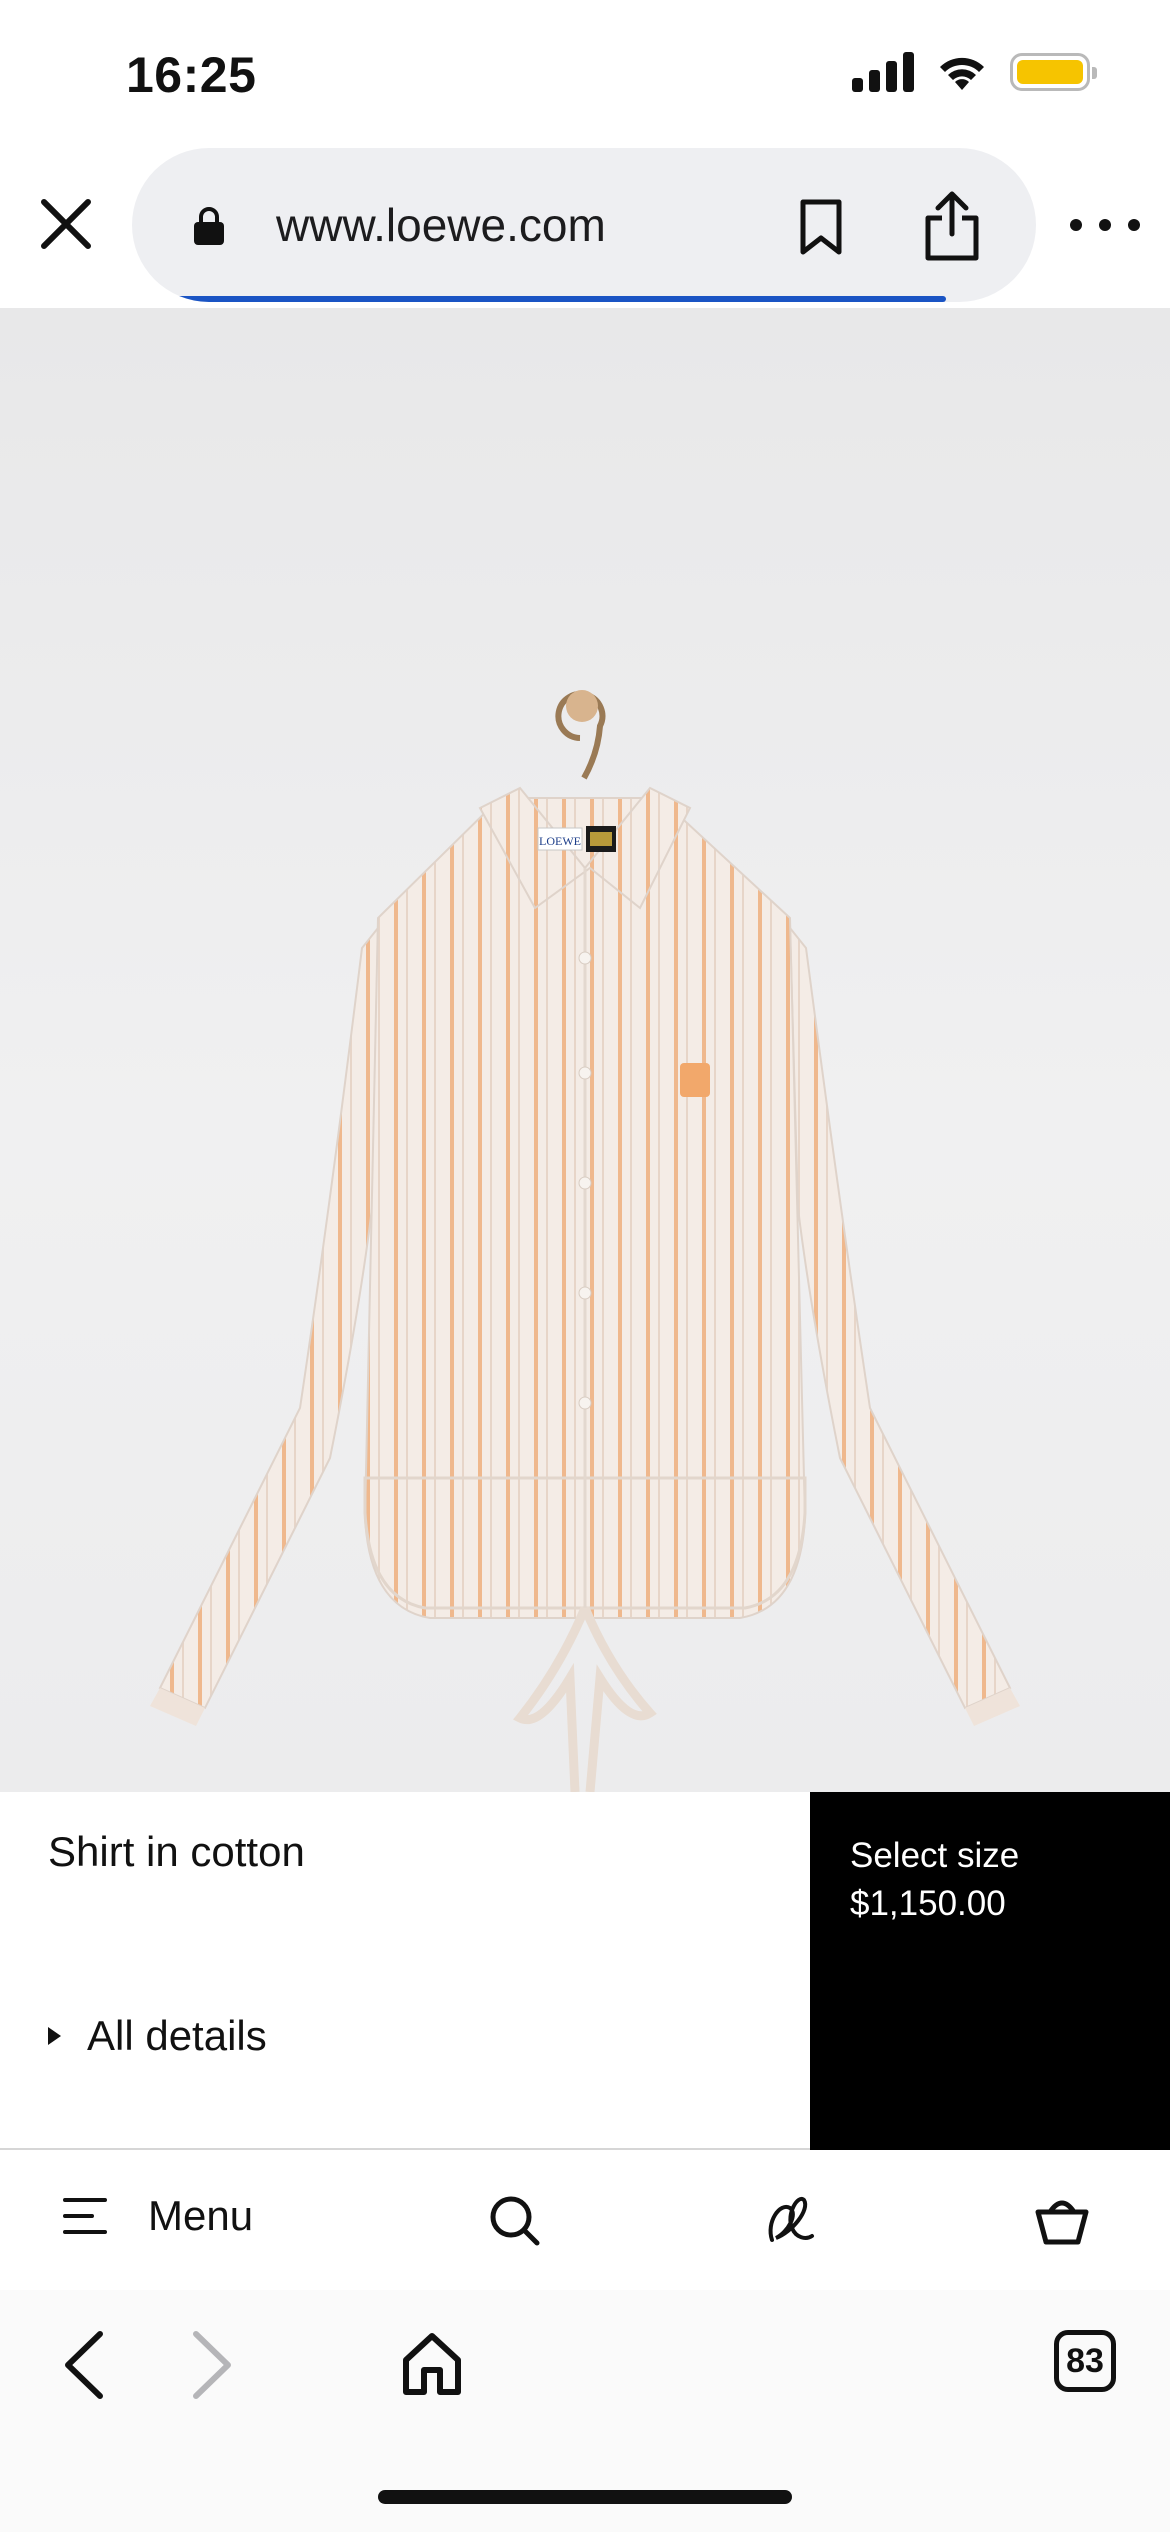 The width and height of the screenshot is (1170, 2532). What do you see at coordinates (821, 227) in the screenshot?
I see `bookmark-icon` at bounding box center [821, 227].